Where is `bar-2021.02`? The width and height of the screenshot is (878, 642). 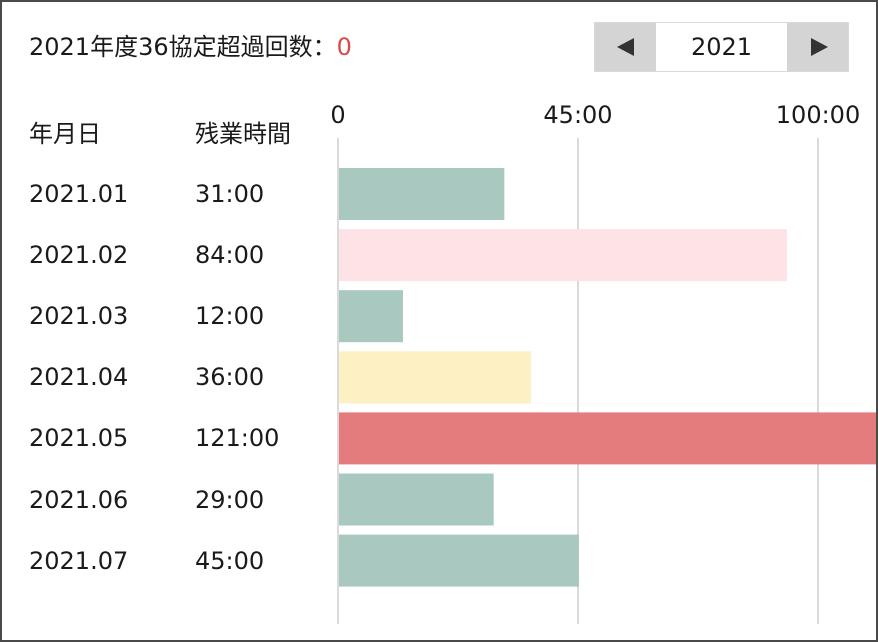 bar-2021.02 is located at coordinates (563, 255).